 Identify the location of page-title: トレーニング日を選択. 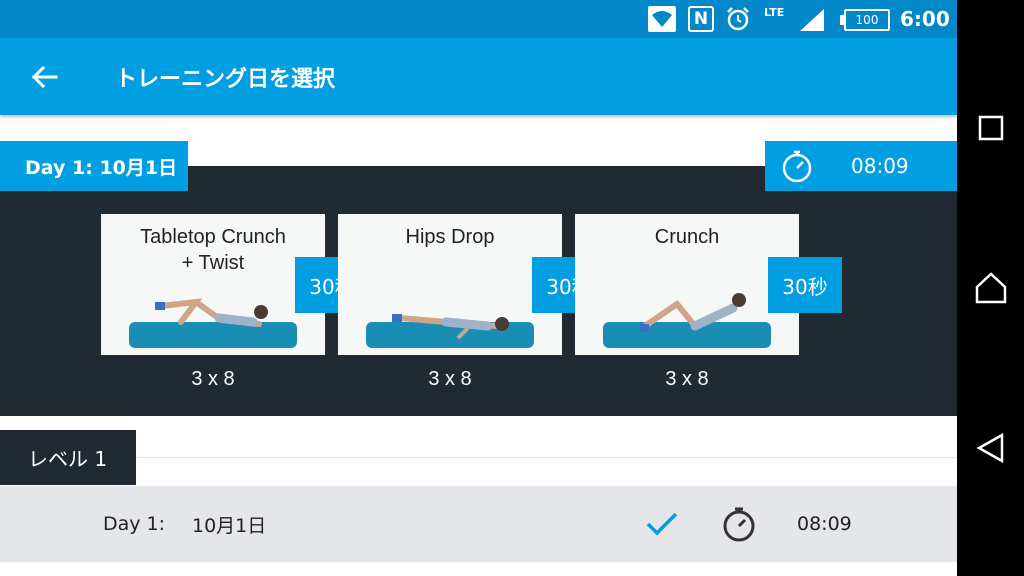
(225, 79).